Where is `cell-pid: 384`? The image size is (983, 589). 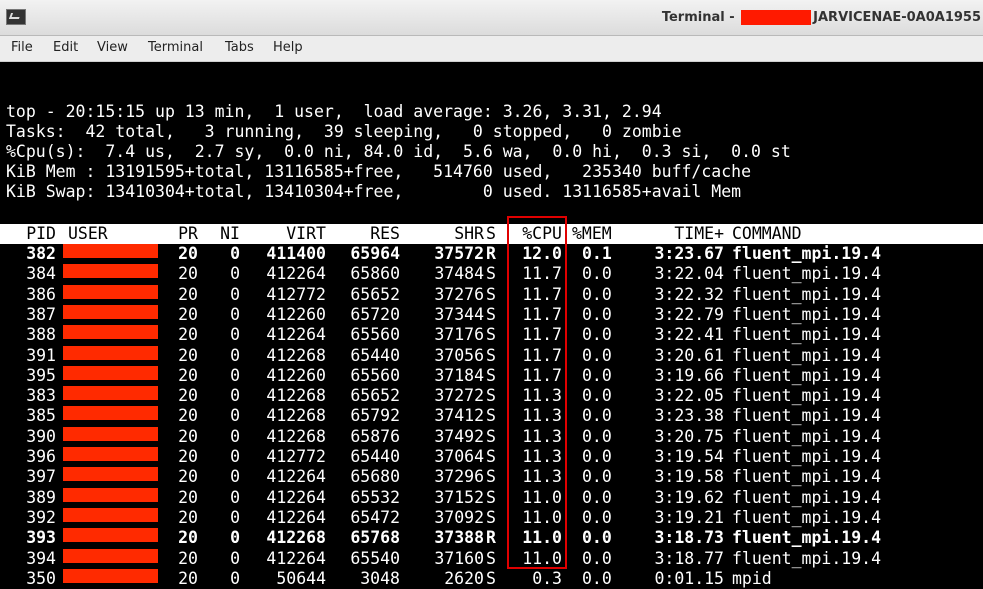 cell-pid: 384 is located at coordinates (41, 274).